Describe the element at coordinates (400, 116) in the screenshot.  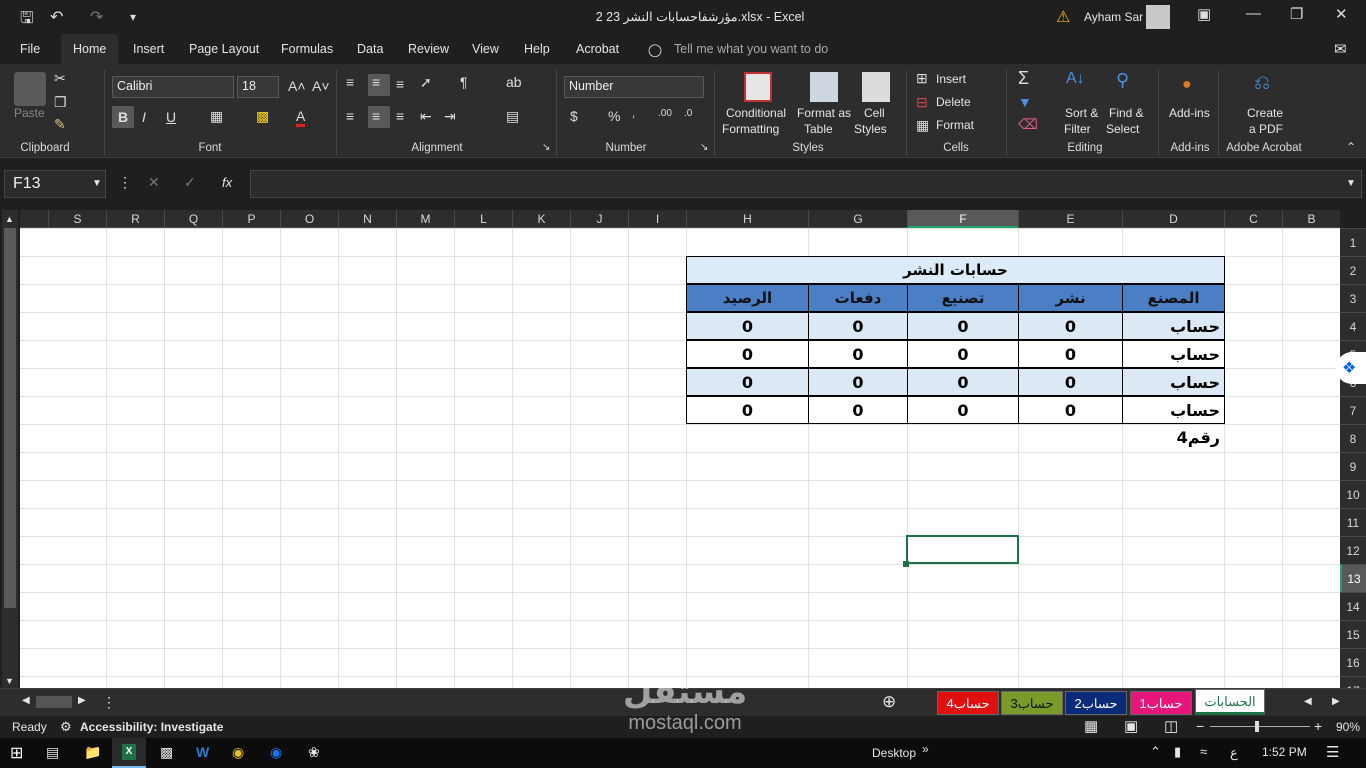
I see `align-right-icon: ≡` at that location.